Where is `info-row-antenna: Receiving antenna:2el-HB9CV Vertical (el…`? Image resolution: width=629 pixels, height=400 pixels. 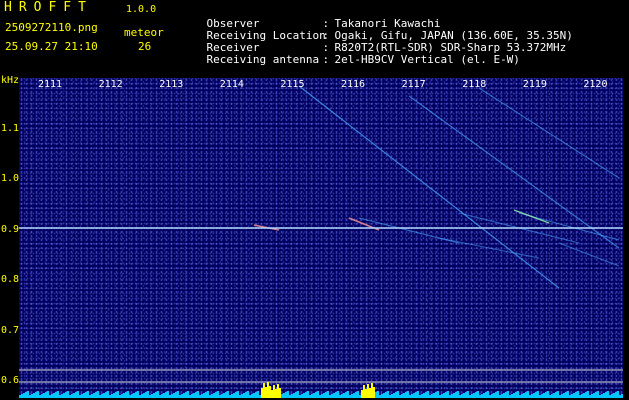
info-row-antenna: Receiving antenna:2el-HB9CV Vertical (el… is located at coordinates (350, 59).